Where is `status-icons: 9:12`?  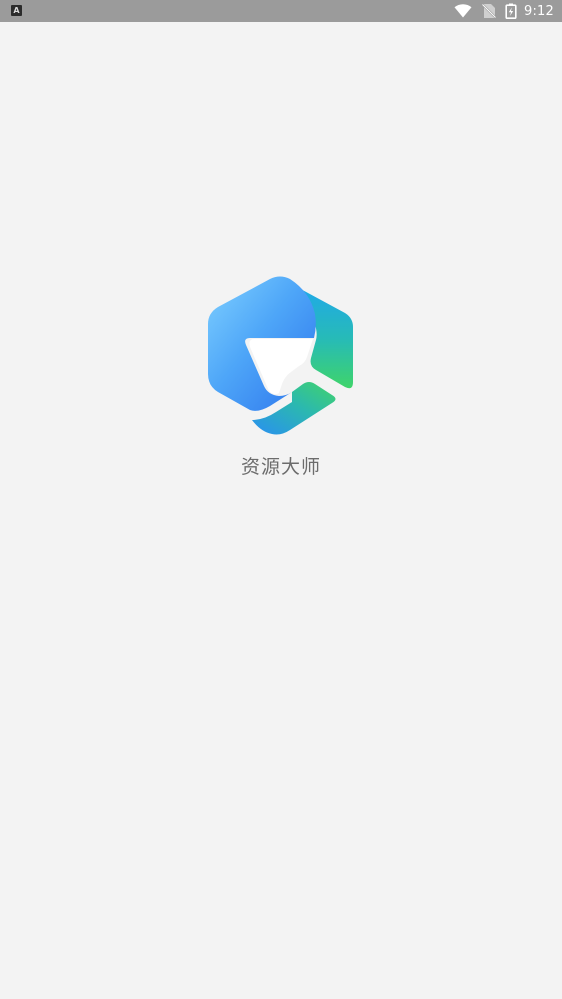 status-icons: 9:12 is located at coordinates (504, 11).